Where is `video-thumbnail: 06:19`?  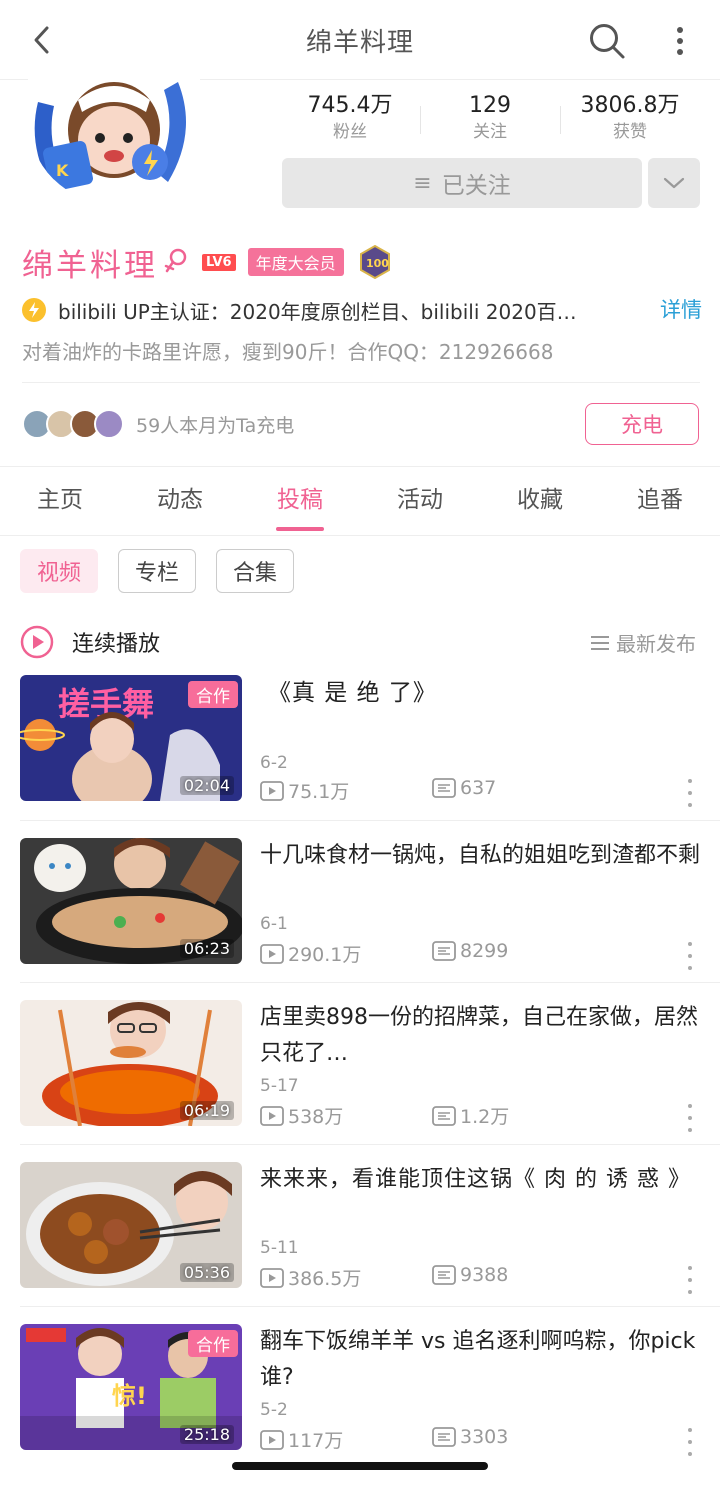 video-thumbnail: 06:19 is located at coordinates (131, 1063).